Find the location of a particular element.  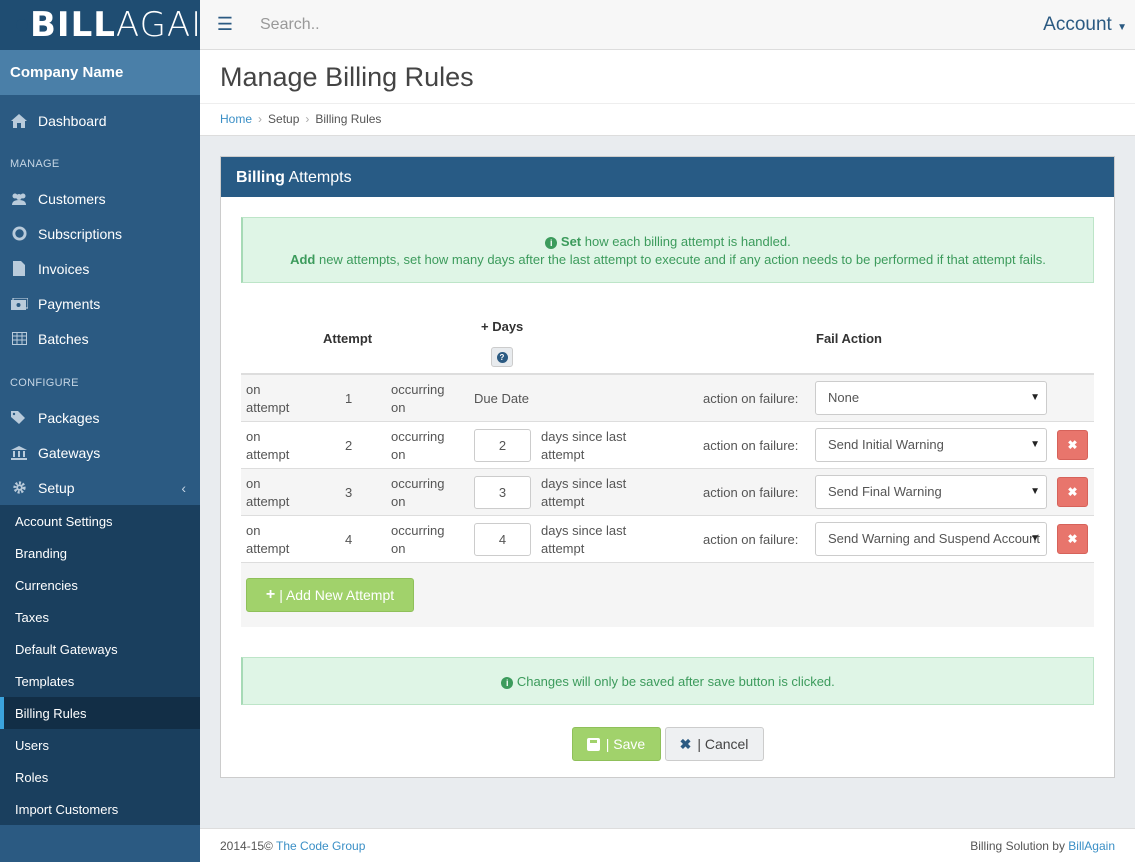

caret-down-icon: ▼ is located at coordinates (1122, 27).